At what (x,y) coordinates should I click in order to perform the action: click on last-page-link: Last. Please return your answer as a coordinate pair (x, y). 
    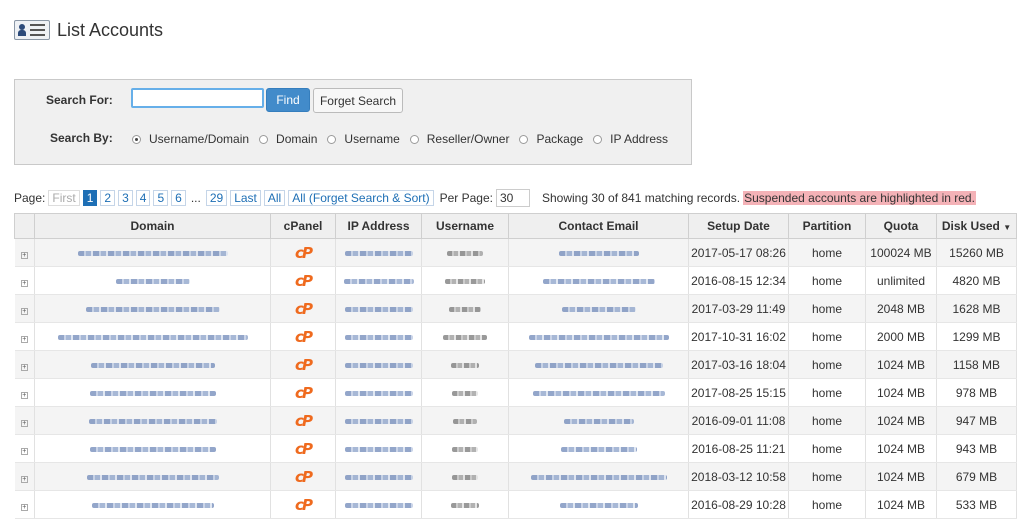
    Looking at the image, I should click on (245, 198).